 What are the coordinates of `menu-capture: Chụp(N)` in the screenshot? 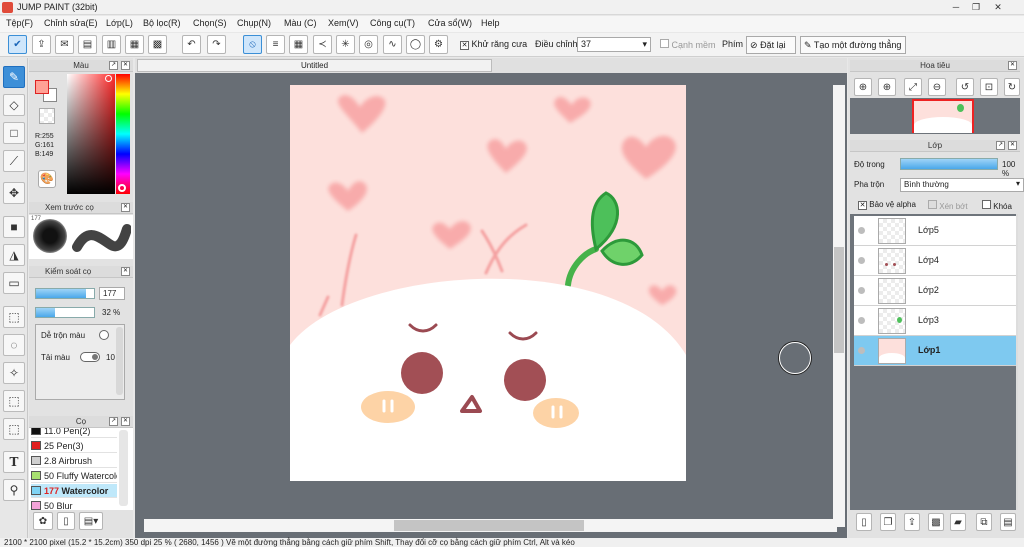 It's located at (254, 23).